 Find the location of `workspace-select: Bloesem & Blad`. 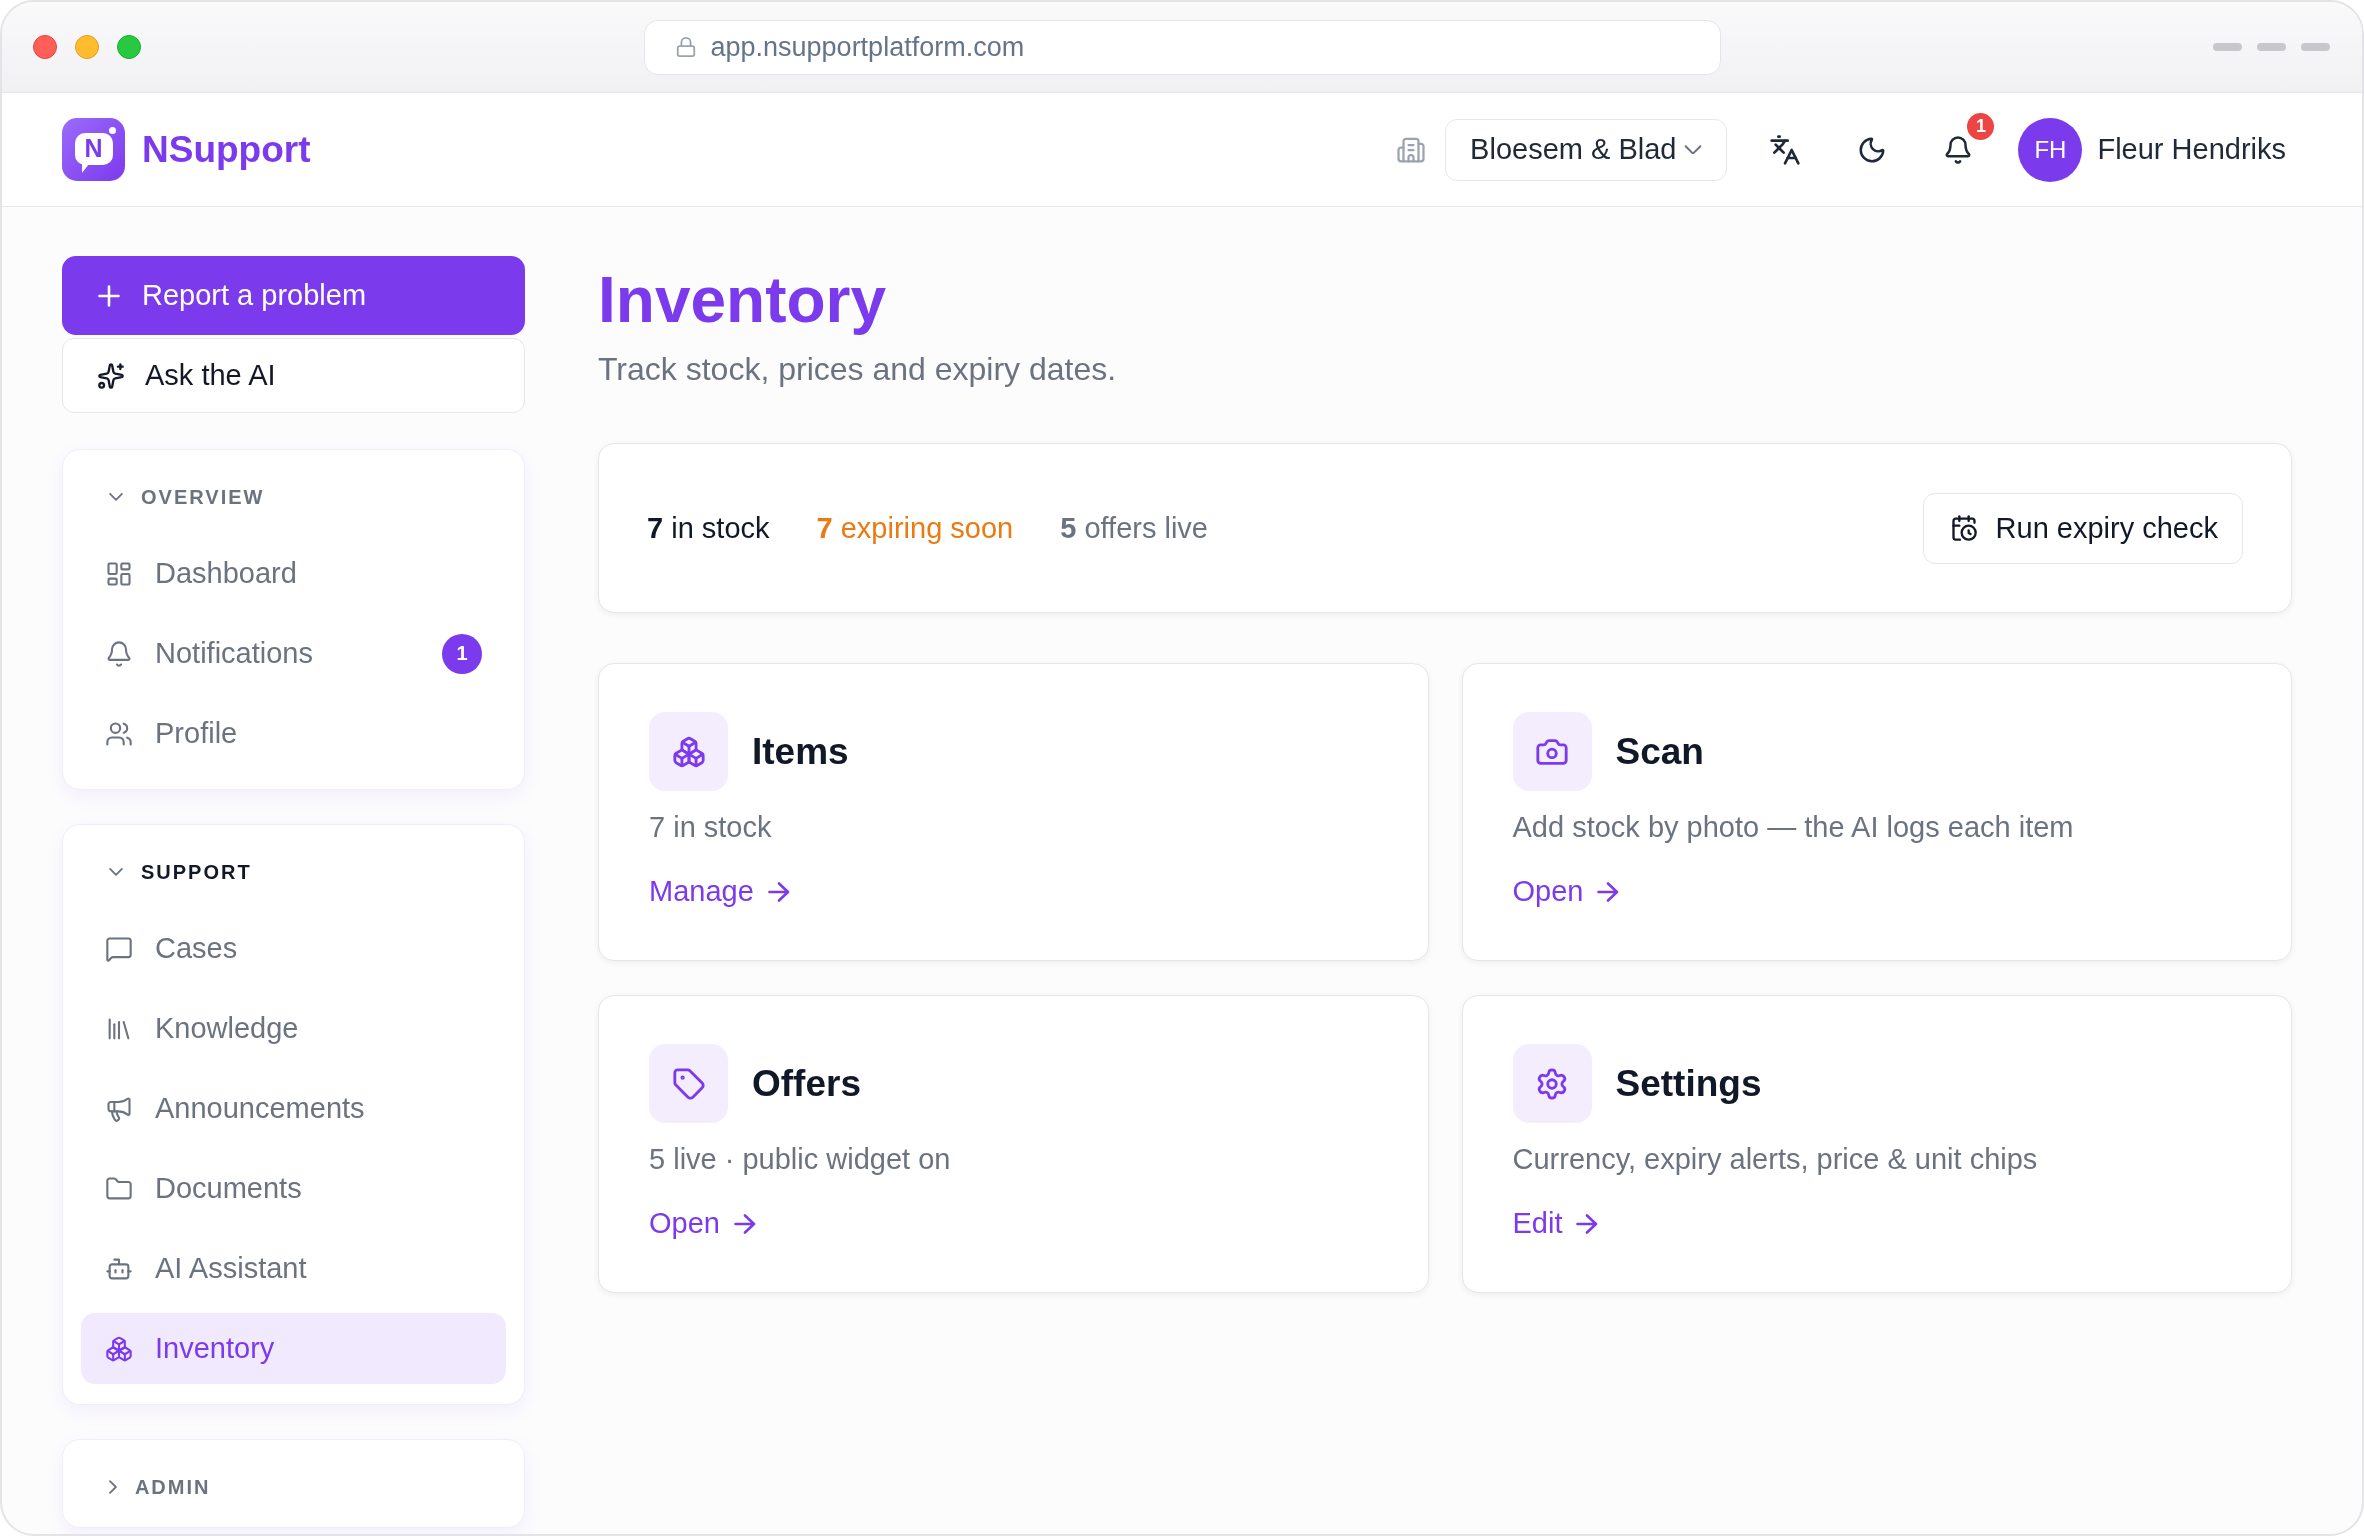

workspace-select: Bloesem & Blad is located at coordinates (1586, 149).